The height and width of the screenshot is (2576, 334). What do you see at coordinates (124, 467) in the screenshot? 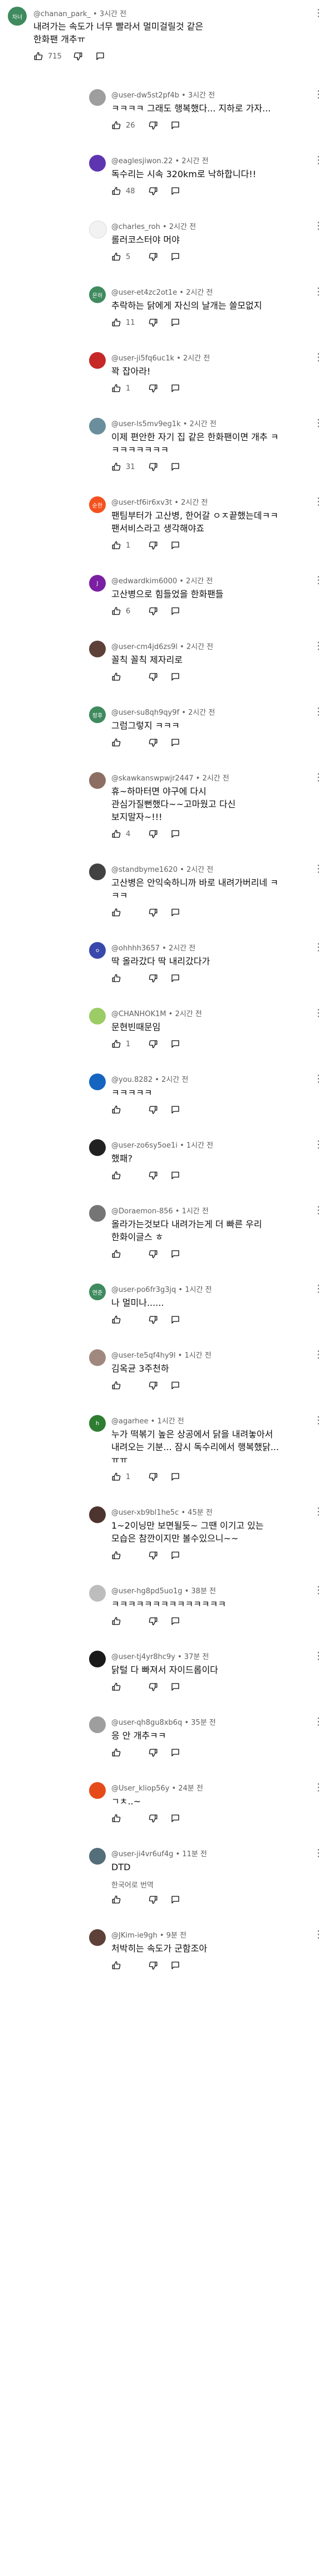
I see `like-button: 31` at bounding box center [124, 467].